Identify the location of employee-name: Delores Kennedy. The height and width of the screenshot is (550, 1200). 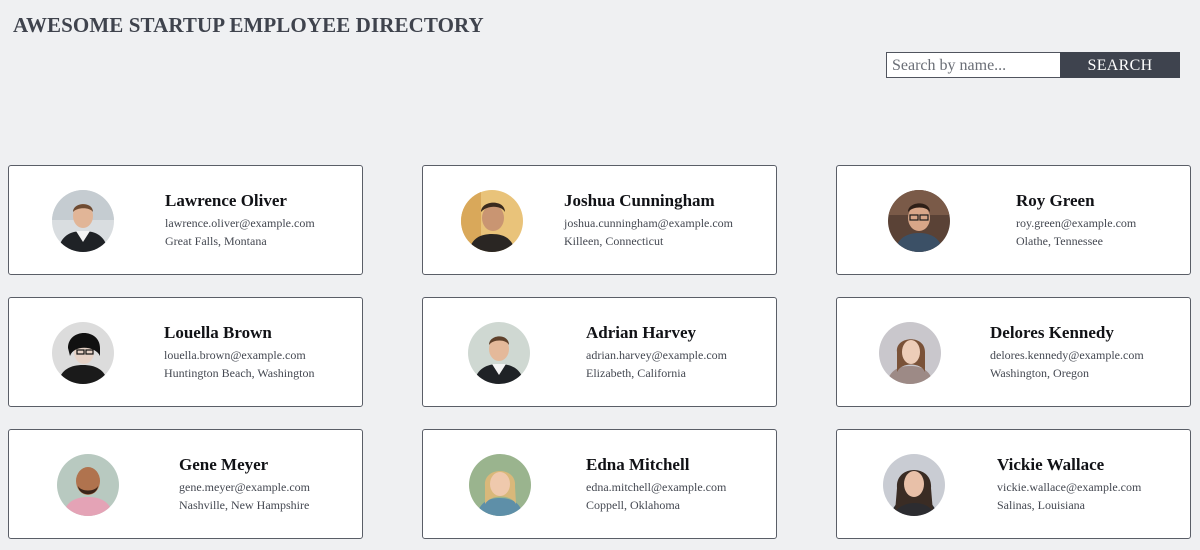
(1052, 332).